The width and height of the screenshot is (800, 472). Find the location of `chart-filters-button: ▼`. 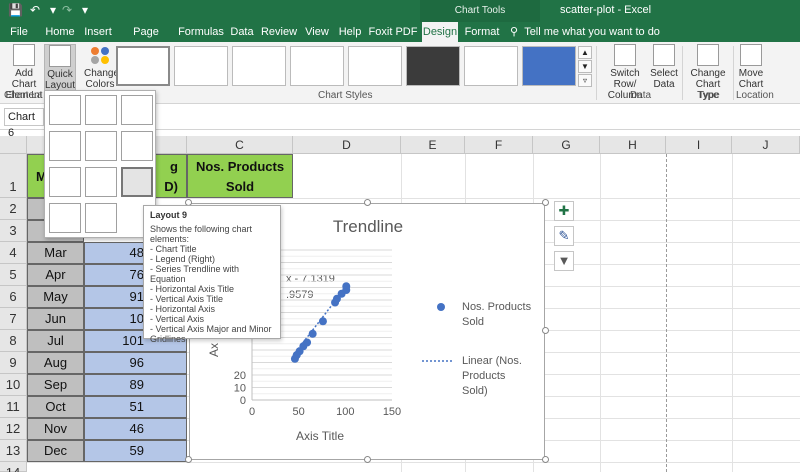

chart-filters-button: ▼ is located at coordinates (564, 261).